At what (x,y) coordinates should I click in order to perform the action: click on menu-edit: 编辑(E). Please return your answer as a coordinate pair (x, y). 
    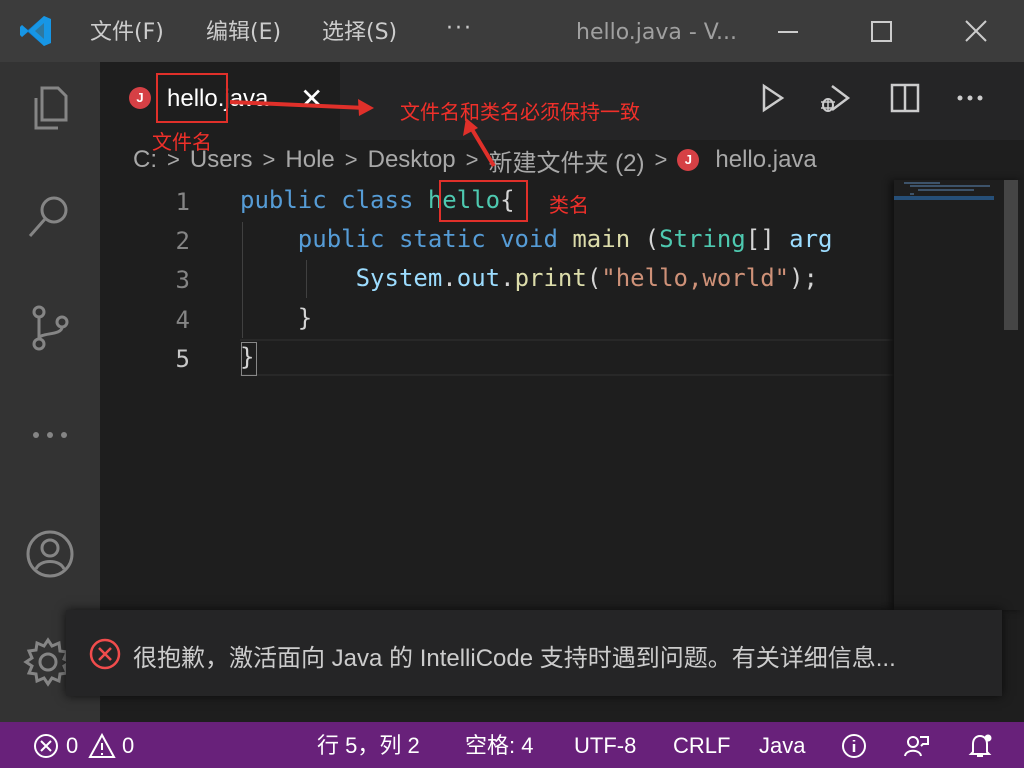
    Looking at the image, I should click on (243, 33).